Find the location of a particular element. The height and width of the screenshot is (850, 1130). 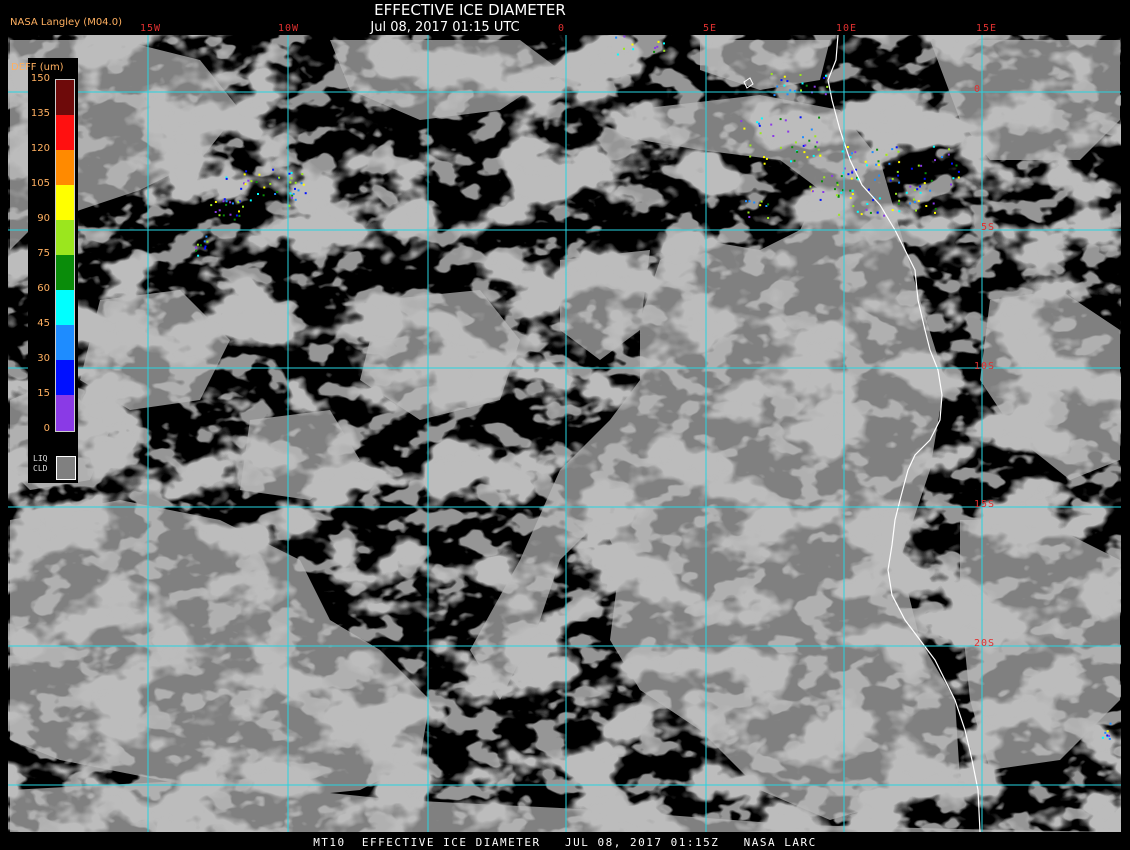

latitude-label-10s: 10S is located at coordinates (985, 366).